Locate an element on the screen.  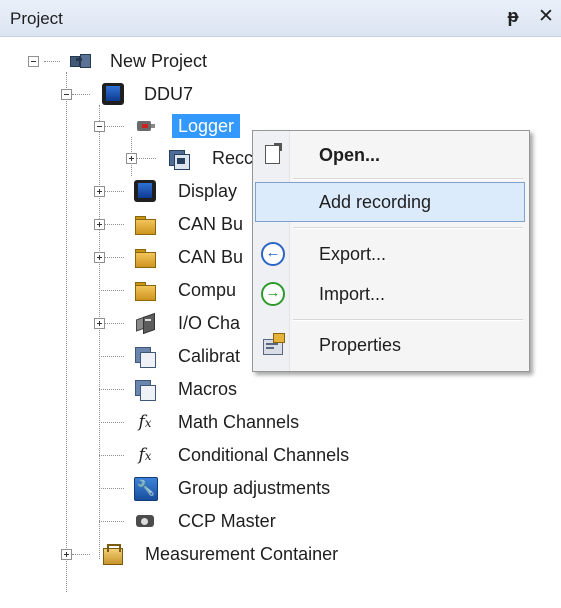
tree-item-macros: Macros is located at coordinates (207, 389).